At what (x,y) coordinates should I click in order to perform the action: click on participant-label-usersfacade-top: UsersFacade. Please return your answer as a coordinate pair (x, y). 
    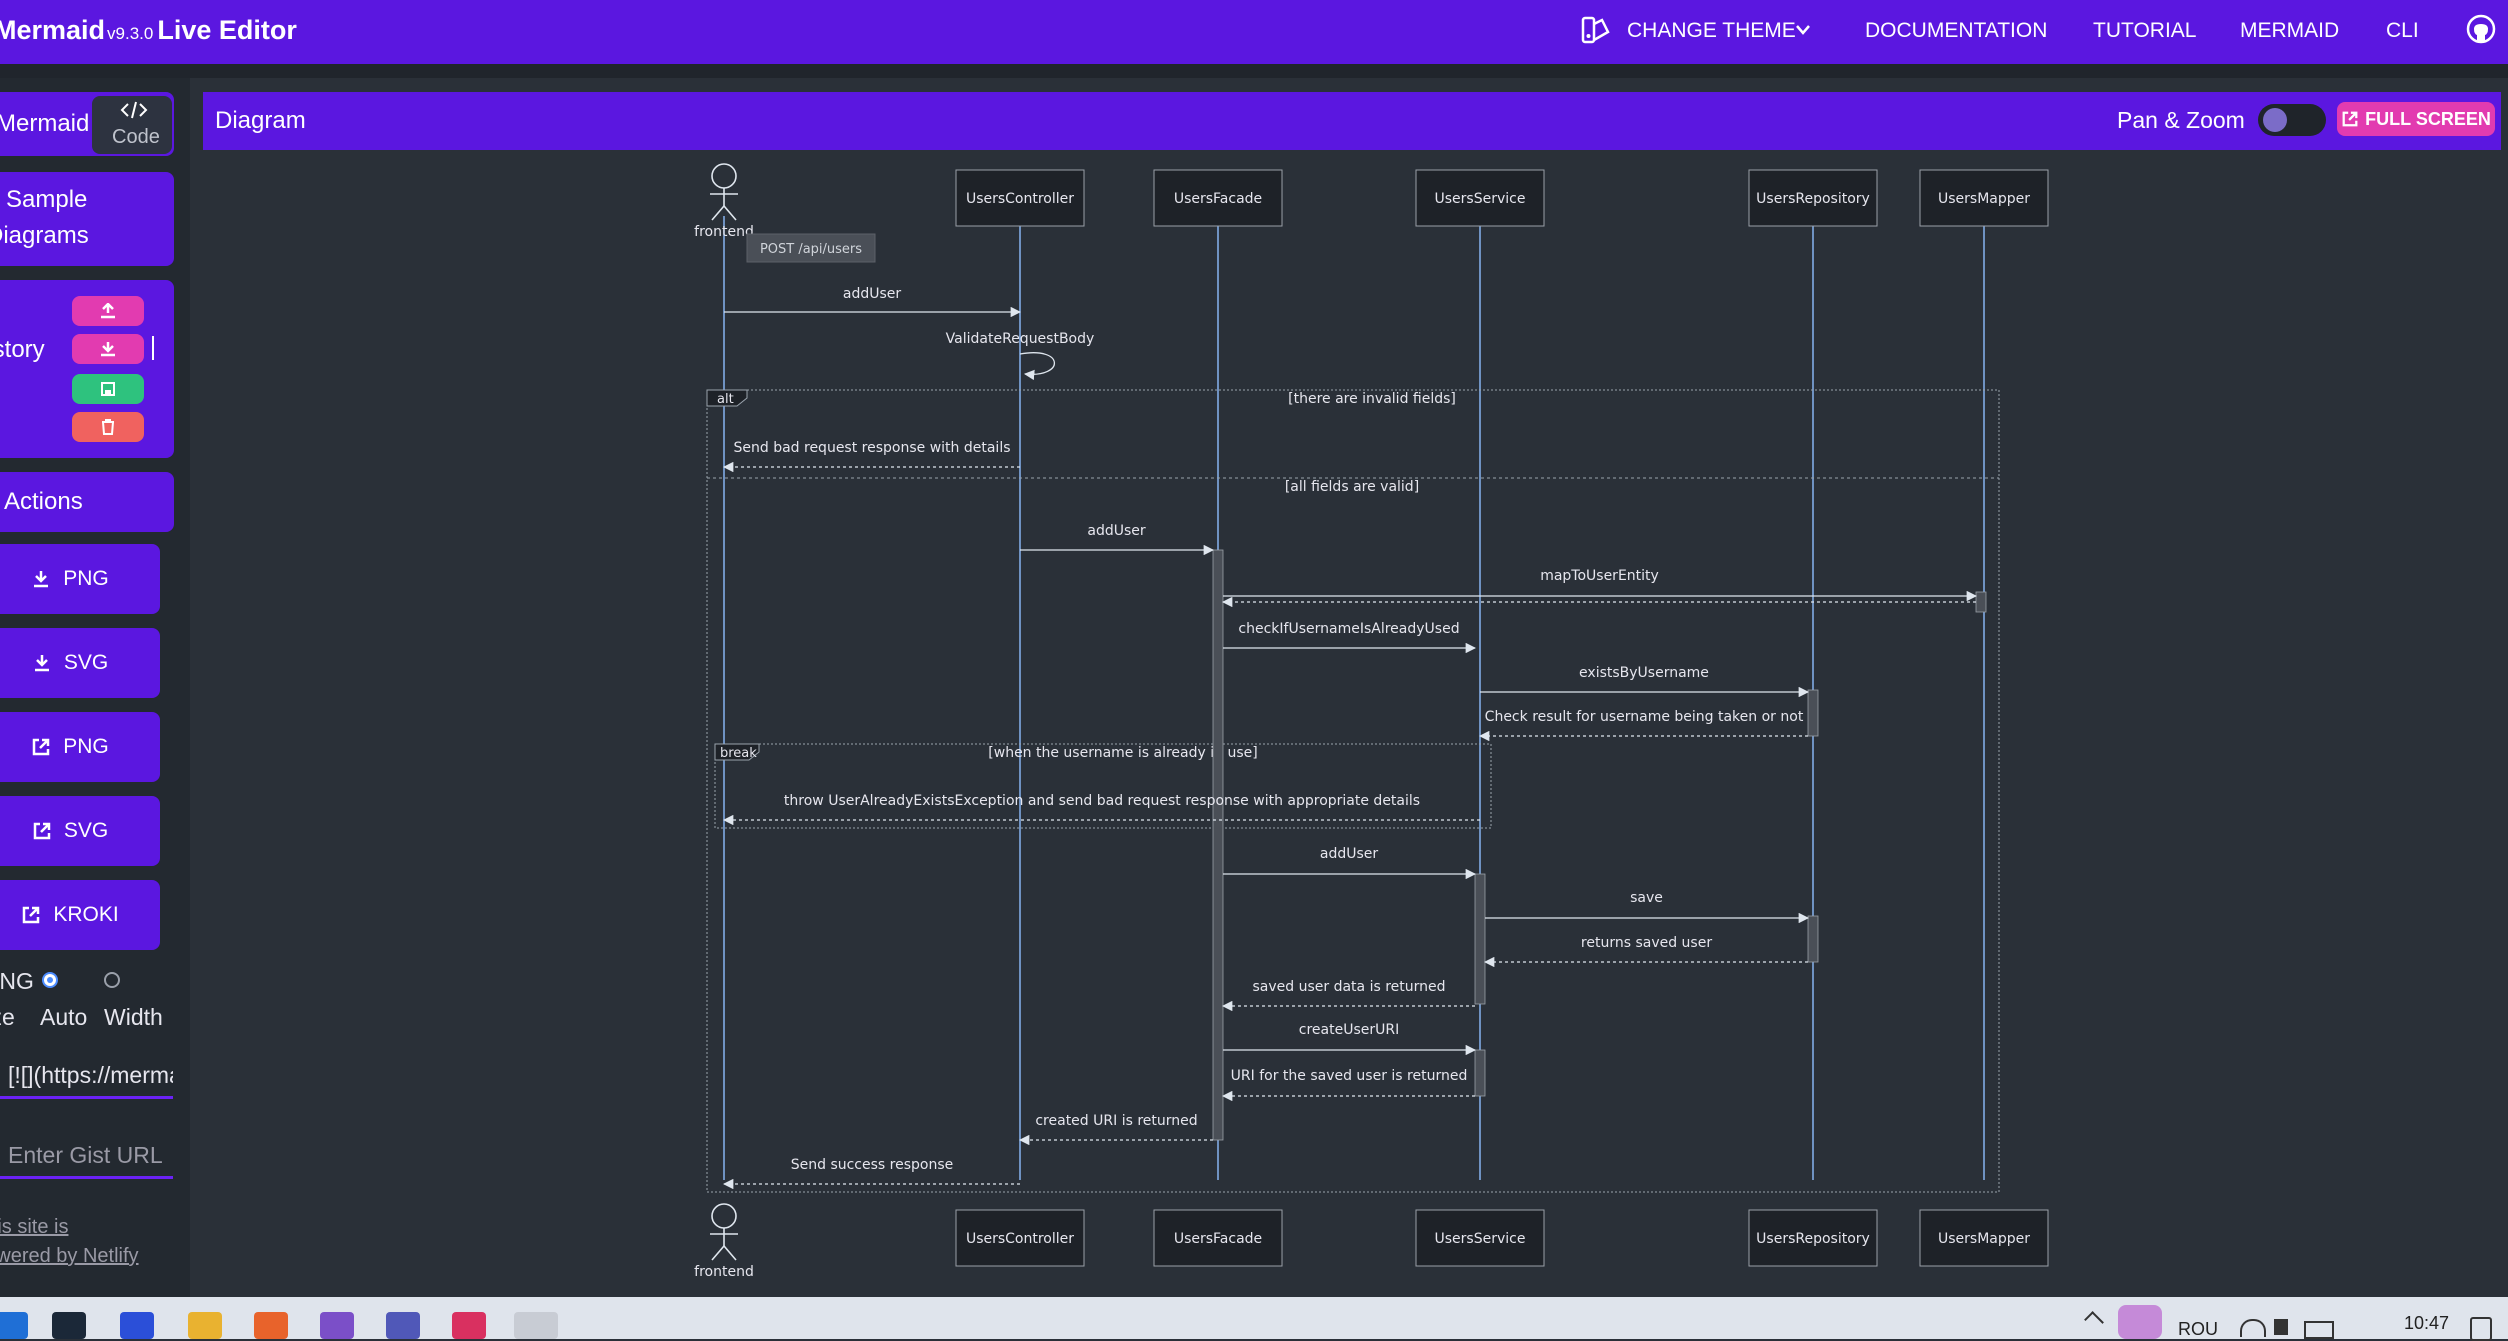
    Looking at the image, I should click on (1218, 199).